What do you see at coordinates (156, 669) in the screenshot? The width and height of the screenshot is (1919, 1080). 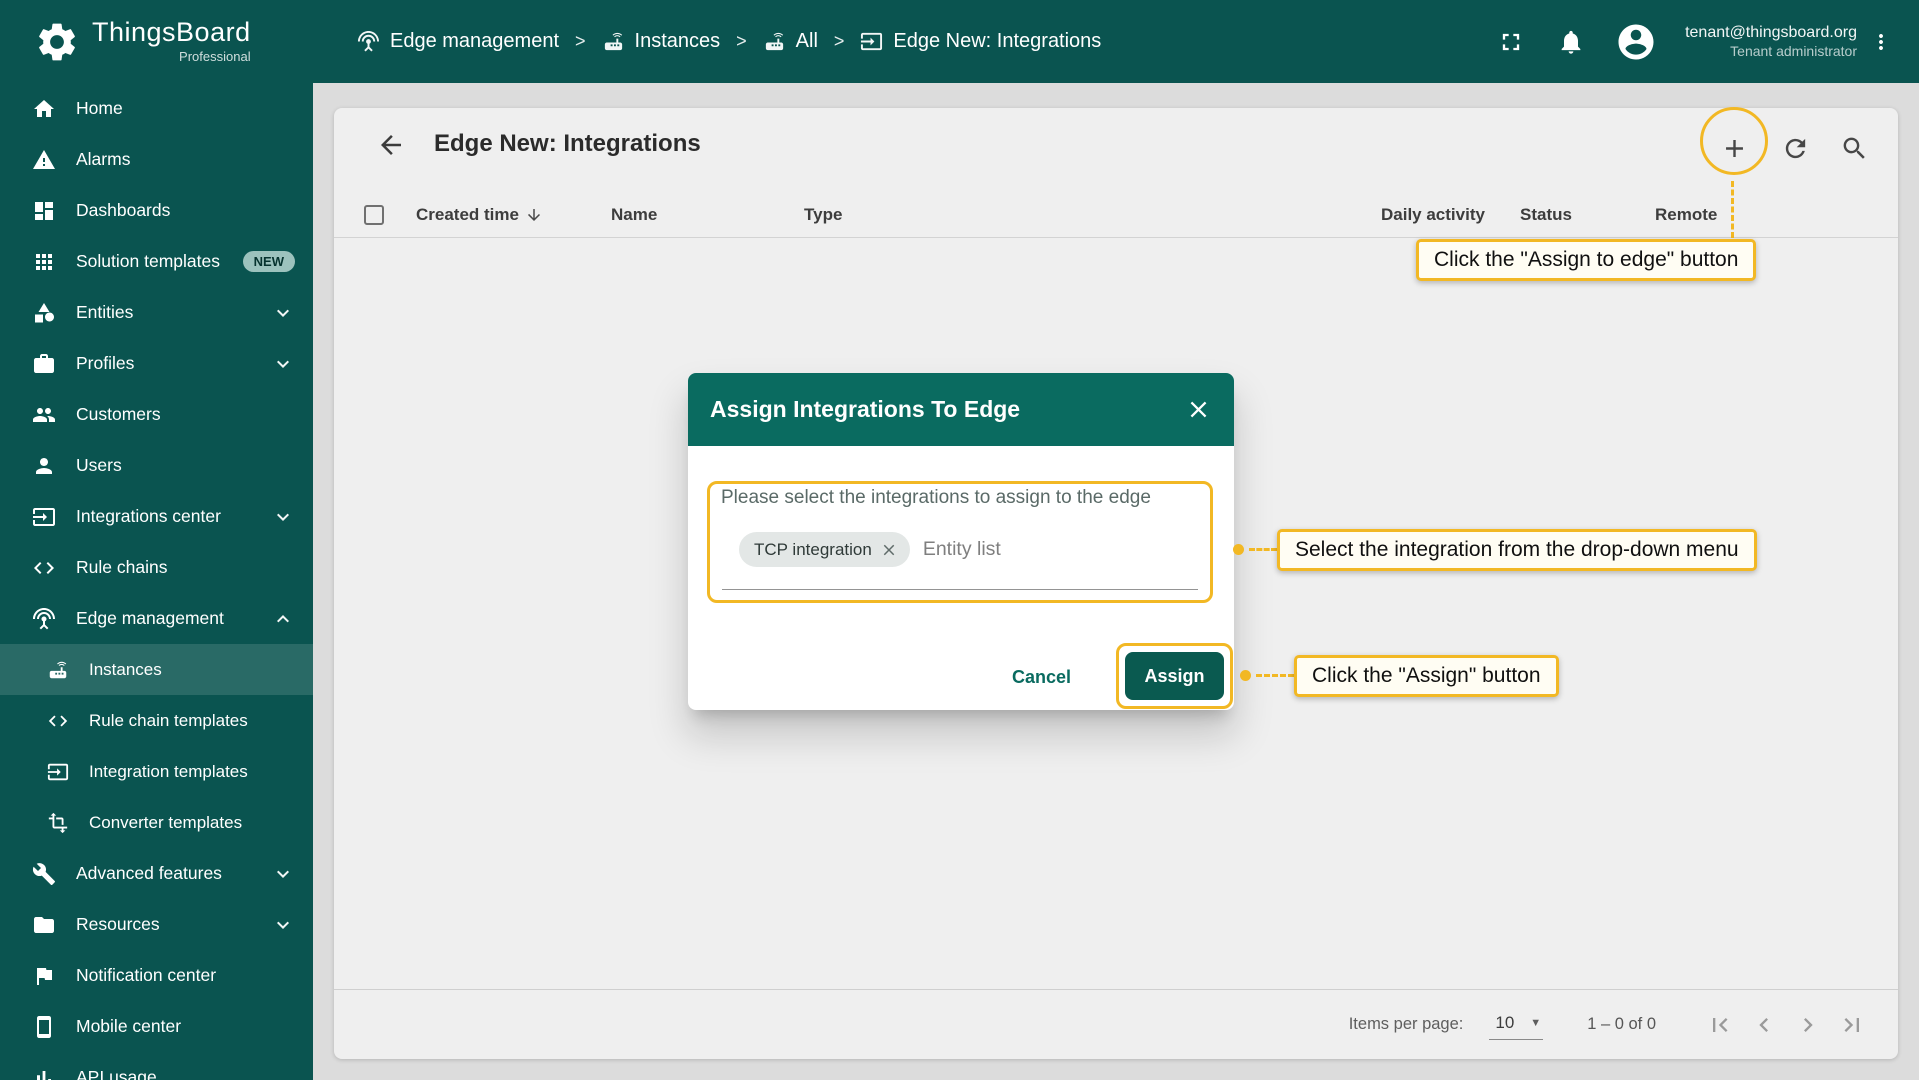 I see `sidebar-item-instances: Instances` at bounding box center [156, 669].